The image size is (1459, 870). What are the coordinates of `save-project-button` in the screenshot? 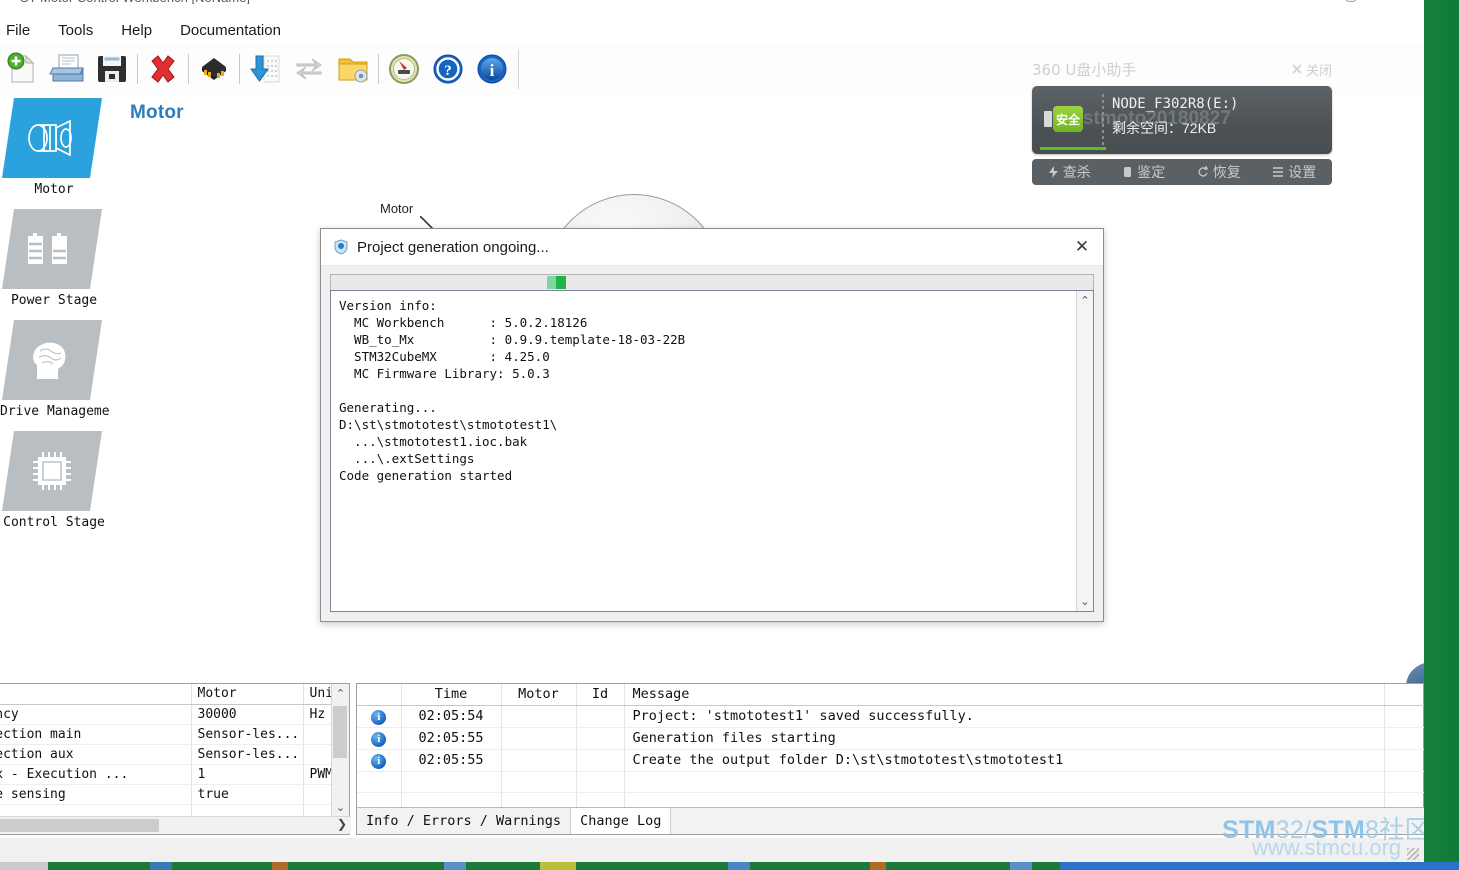 It's located at (112, 69).